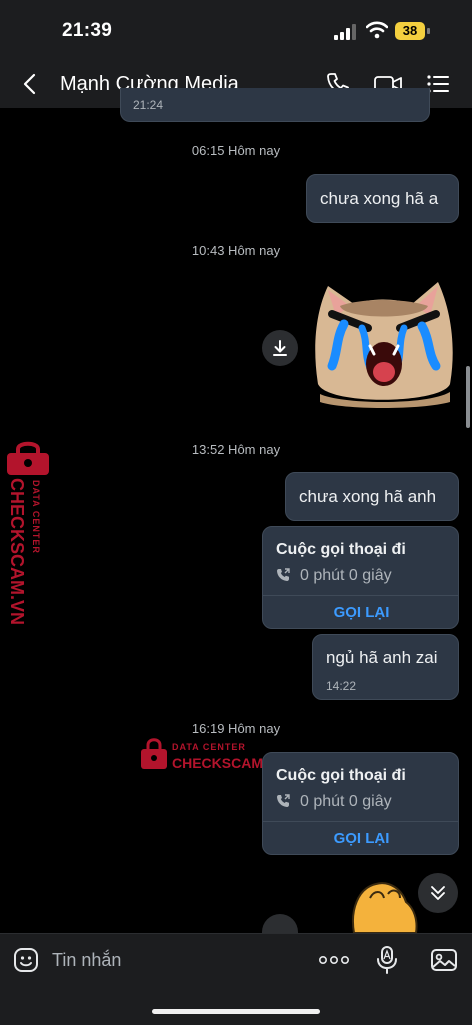 This screenshot has height=1025, width=472. I want to click on sticker-icon, so click(26, 960).